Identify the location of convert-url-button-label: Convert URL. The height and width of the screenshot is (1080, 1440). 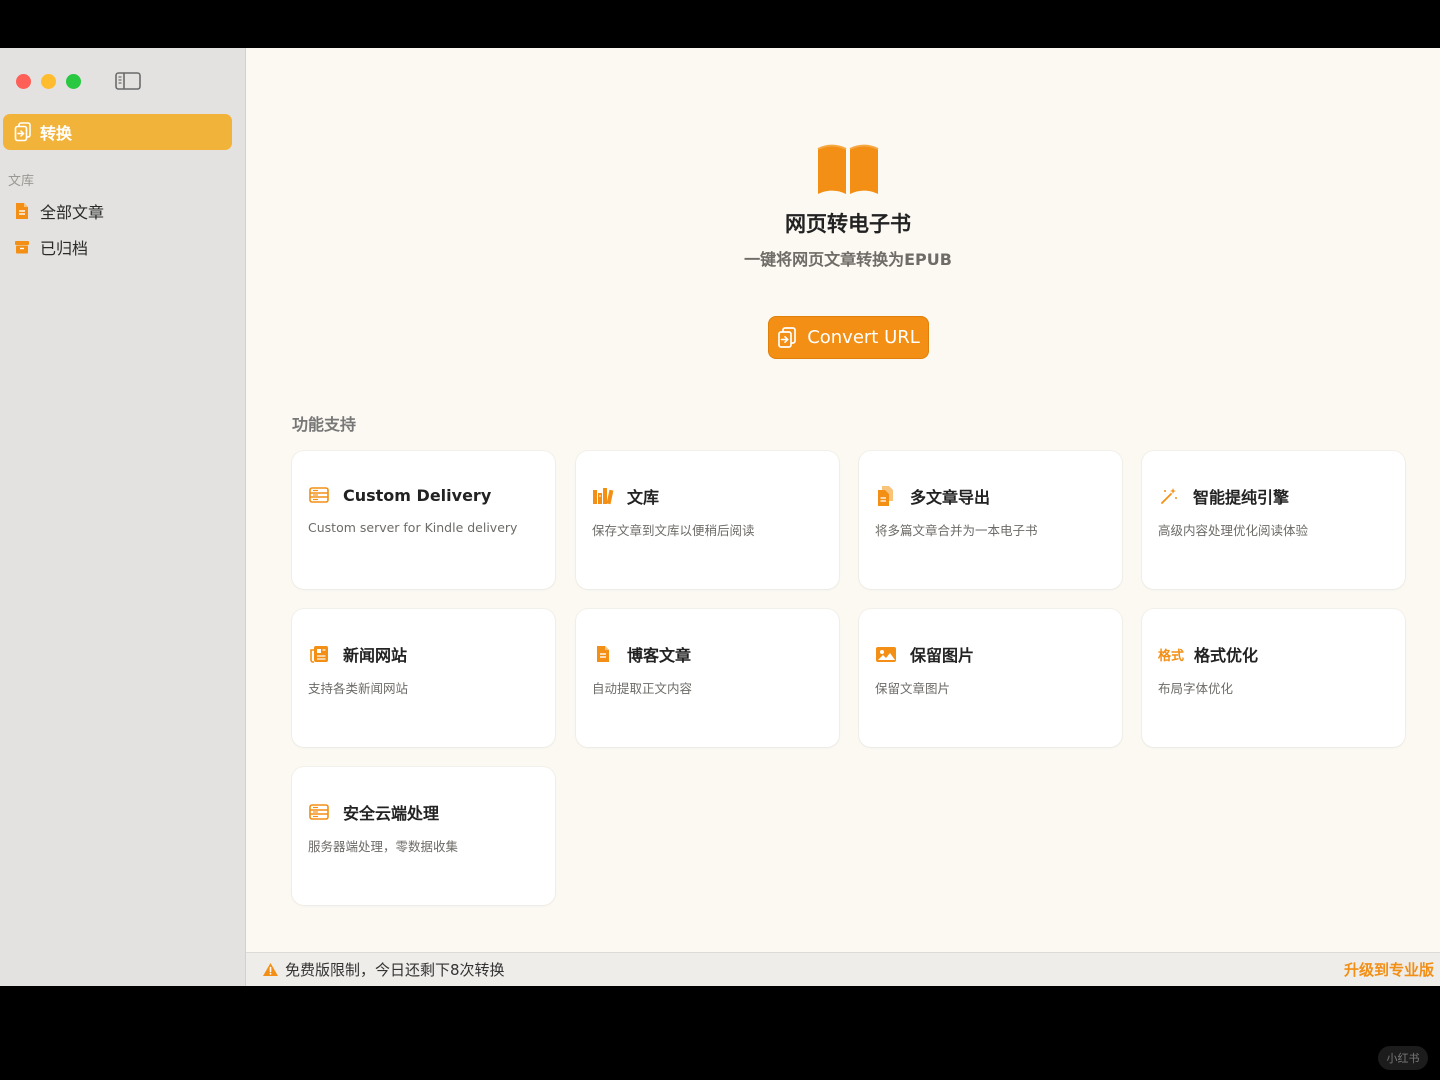
(863, 337).